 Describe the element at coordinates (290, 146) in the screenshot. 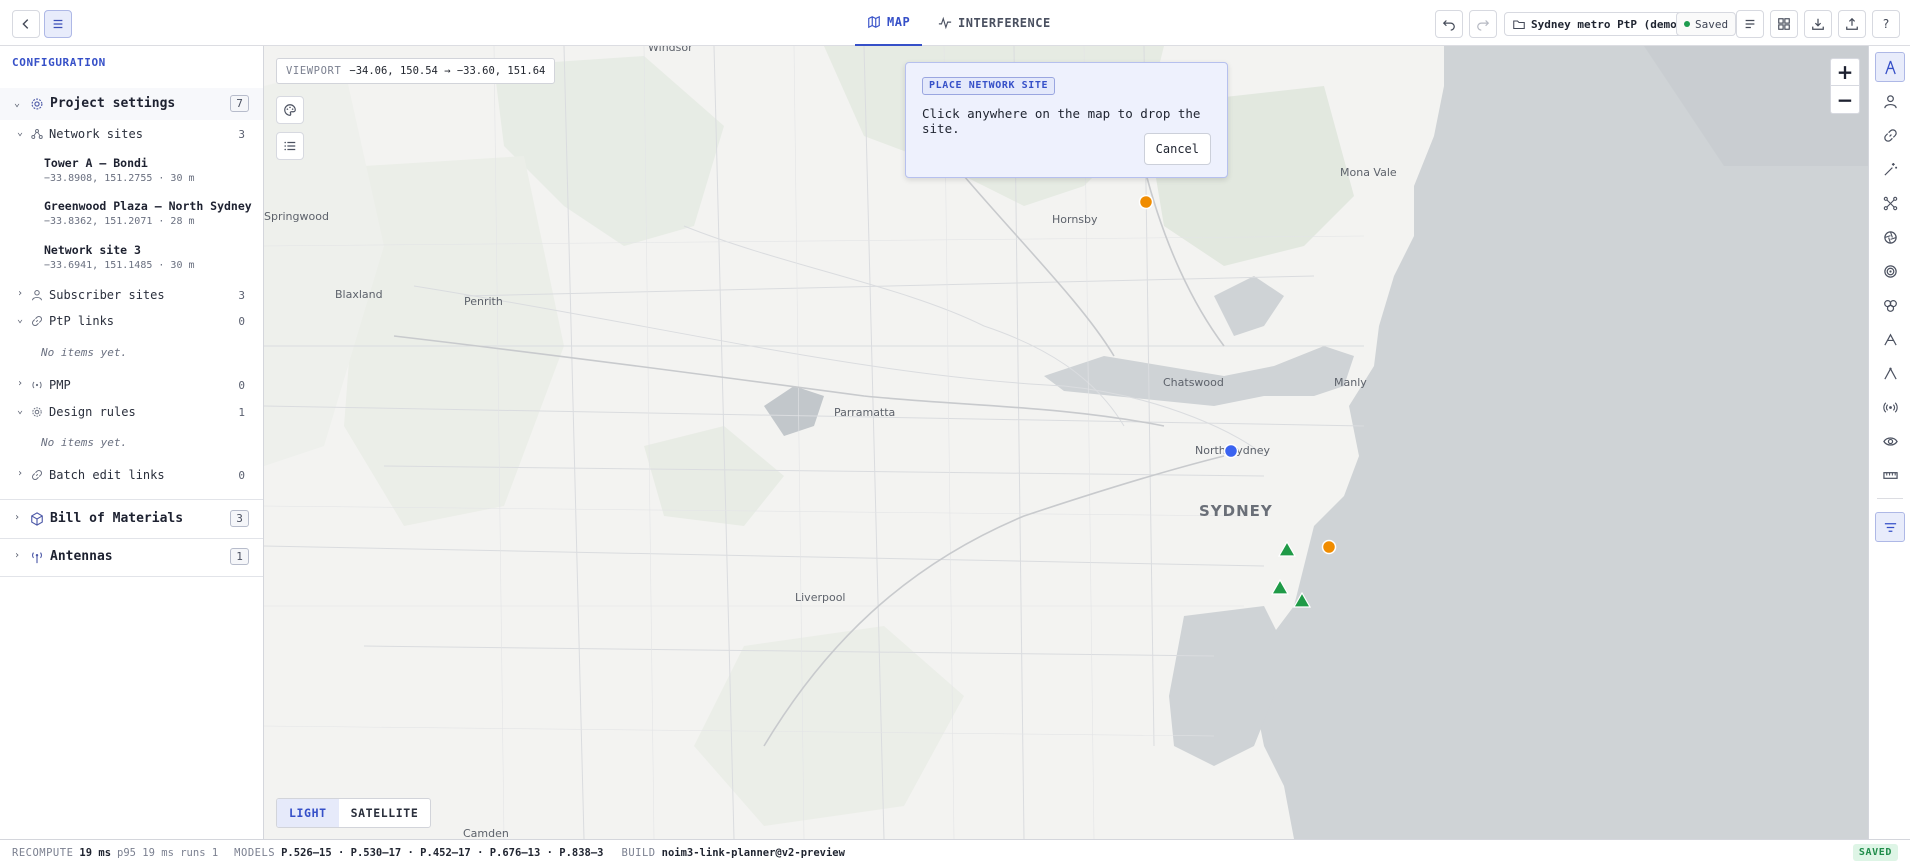

I see `map-layers-list-button` at that location.